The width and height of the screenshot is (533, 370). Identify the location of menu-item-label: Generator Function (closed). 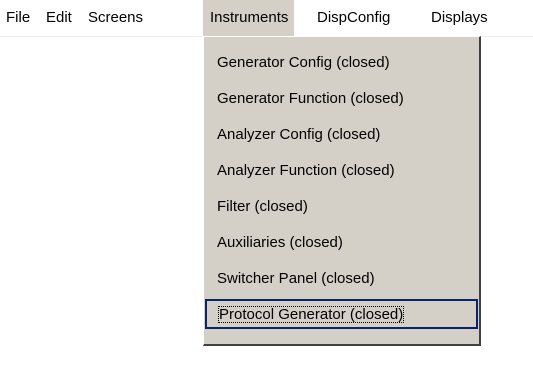
(310, 98).